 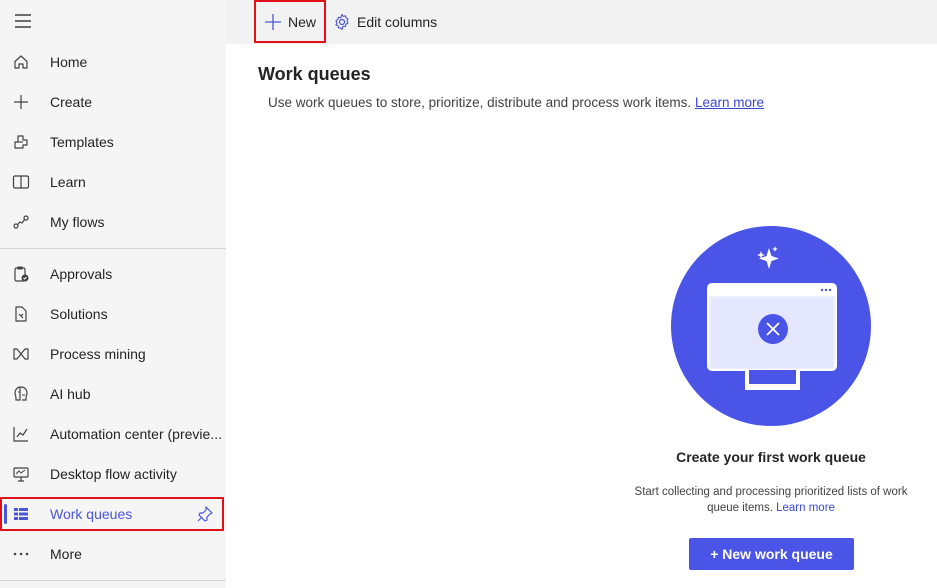 I want to click on desktop-icon, so click(x=21, y=474).